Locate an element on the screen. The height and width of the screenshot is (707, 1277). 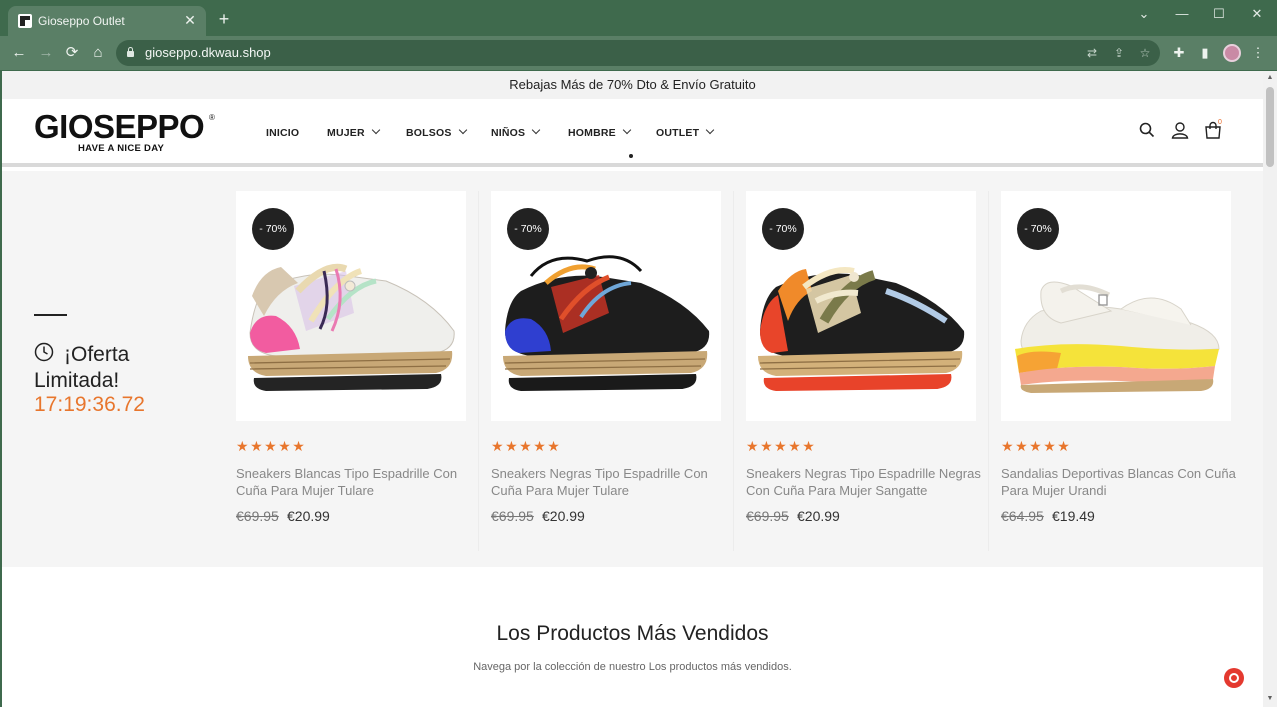
decorative-divider is located at coordinates (50, 315).